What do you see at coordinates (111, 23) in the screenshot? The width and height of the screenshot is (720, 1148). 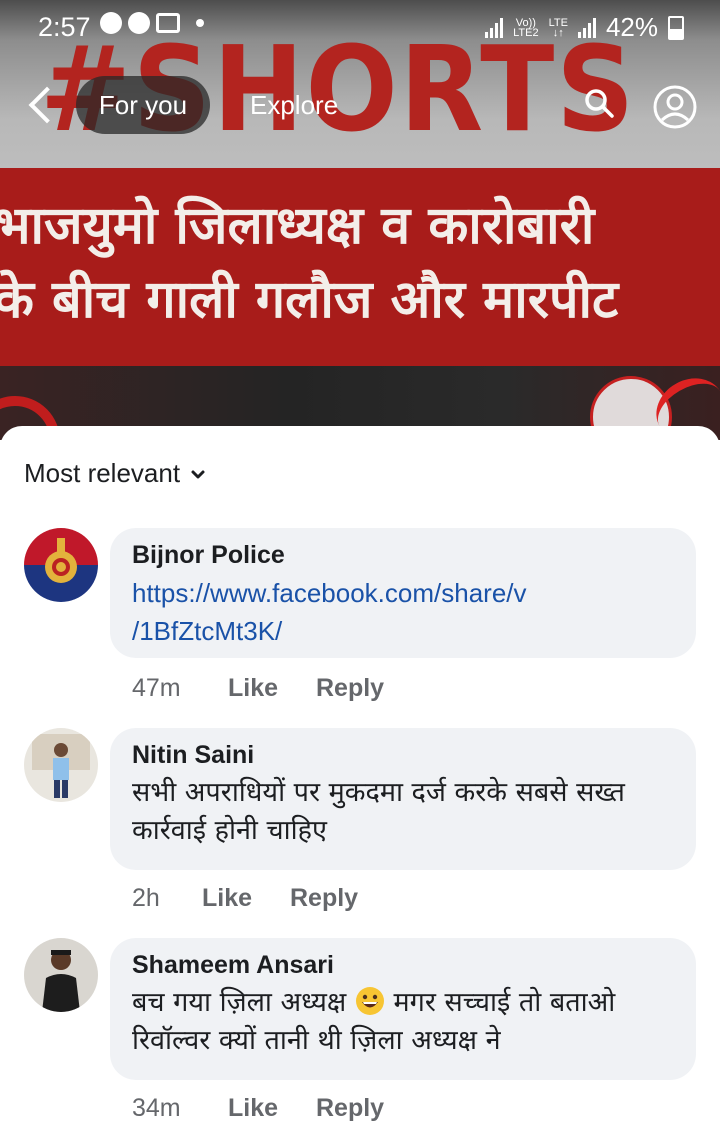 I see `message-icon` at bounding box center [111, 23].